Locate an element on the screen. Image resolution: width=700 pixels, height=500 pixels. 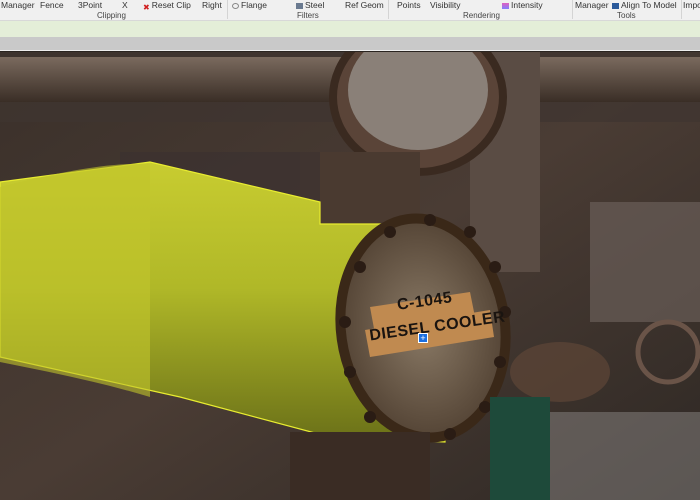
tools-manager-button: Manager is located at coordinates (592, 5).